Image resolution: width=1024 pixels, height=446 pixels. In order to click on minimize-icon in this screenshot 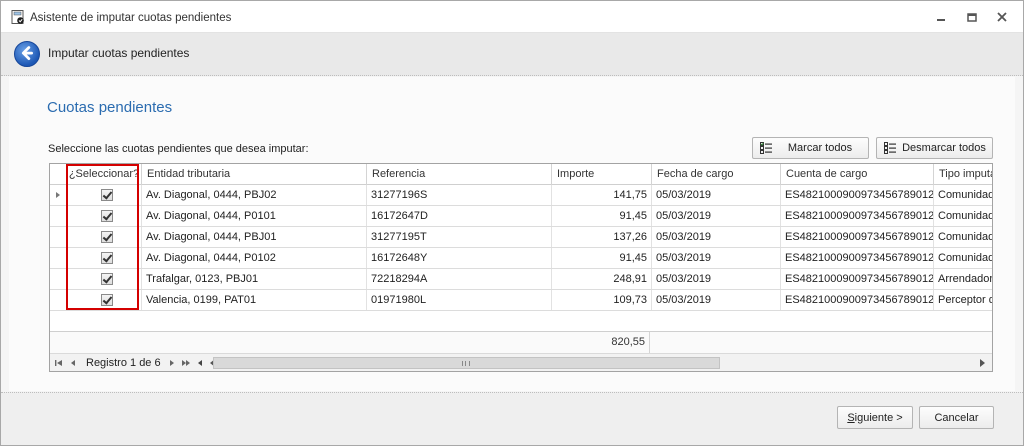, I will do `click(941, 17)`.